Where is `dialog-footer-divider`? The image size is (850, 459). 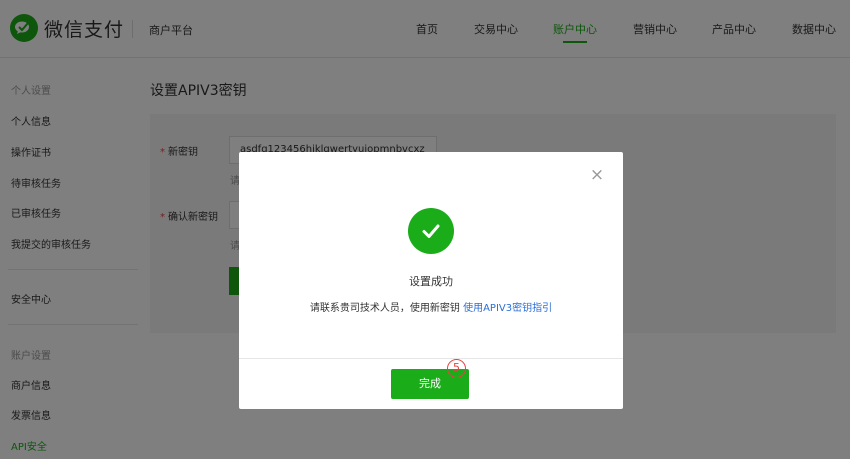 dialog-footer-divider is located at coordinates (431, 358).